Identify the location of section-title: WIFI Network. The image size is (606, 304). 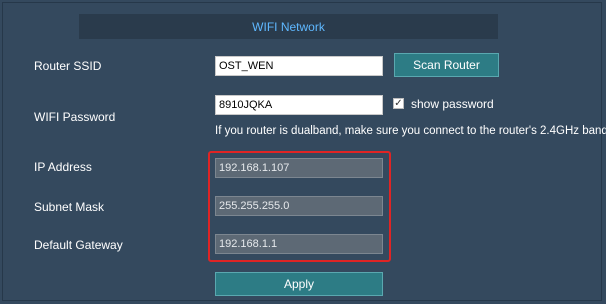
(288, 26).